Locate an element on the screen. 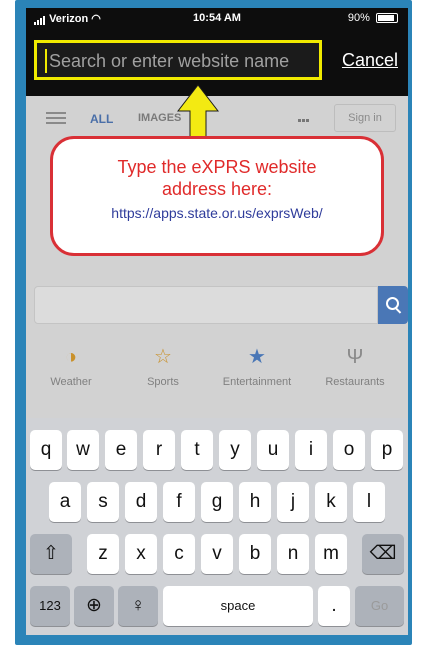 The height and width of the screenshot is (645, 427). key-s: s is located at coordinates (103, 502).